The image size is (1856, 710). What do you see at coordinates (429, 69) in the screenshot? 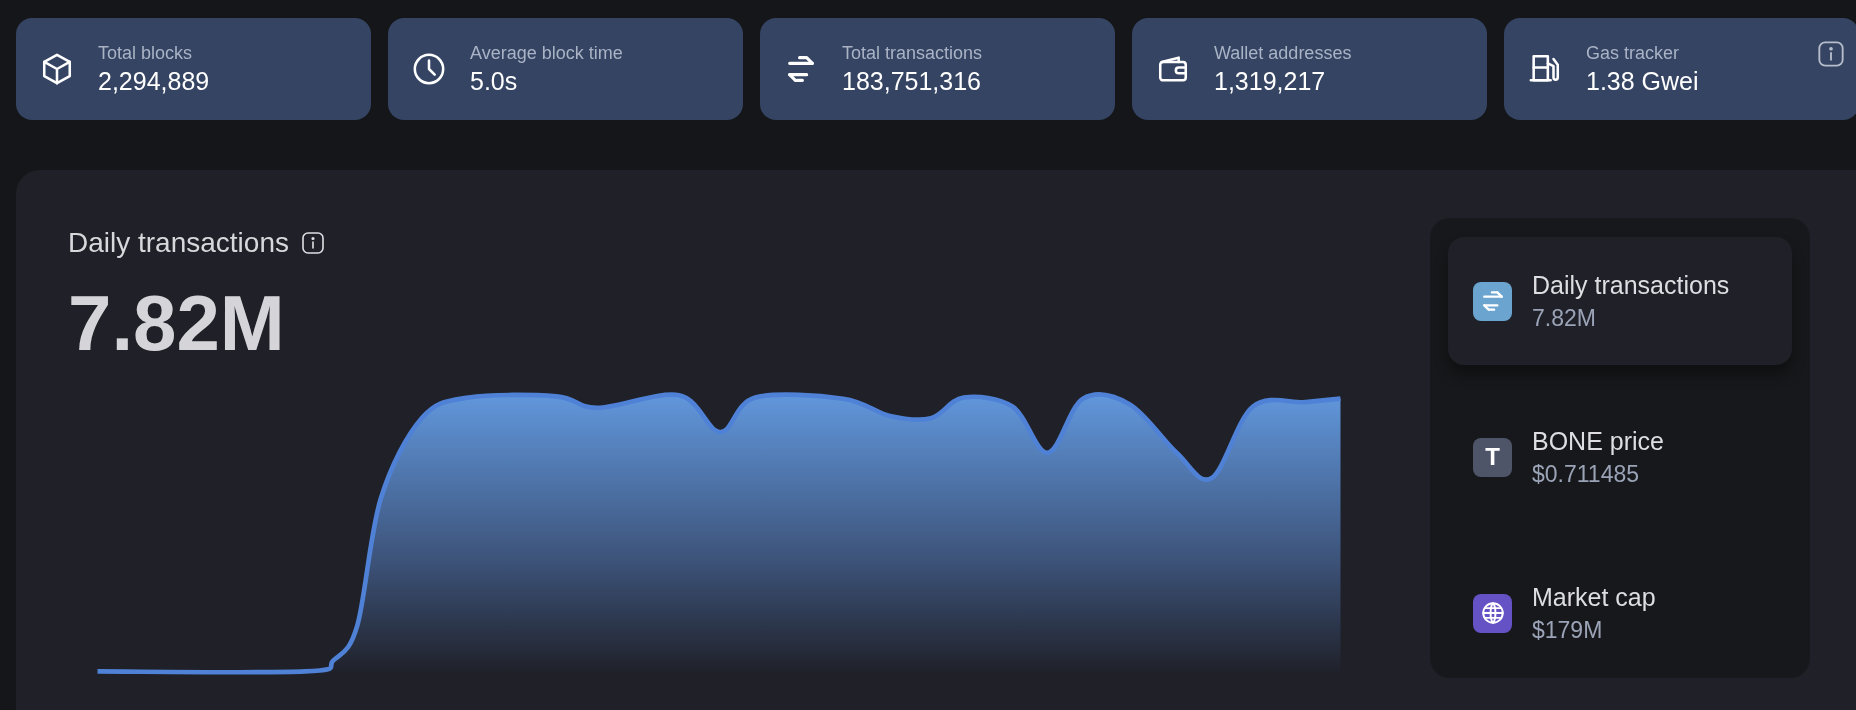
I see `clock-icon` at bounding box center [429, 69].